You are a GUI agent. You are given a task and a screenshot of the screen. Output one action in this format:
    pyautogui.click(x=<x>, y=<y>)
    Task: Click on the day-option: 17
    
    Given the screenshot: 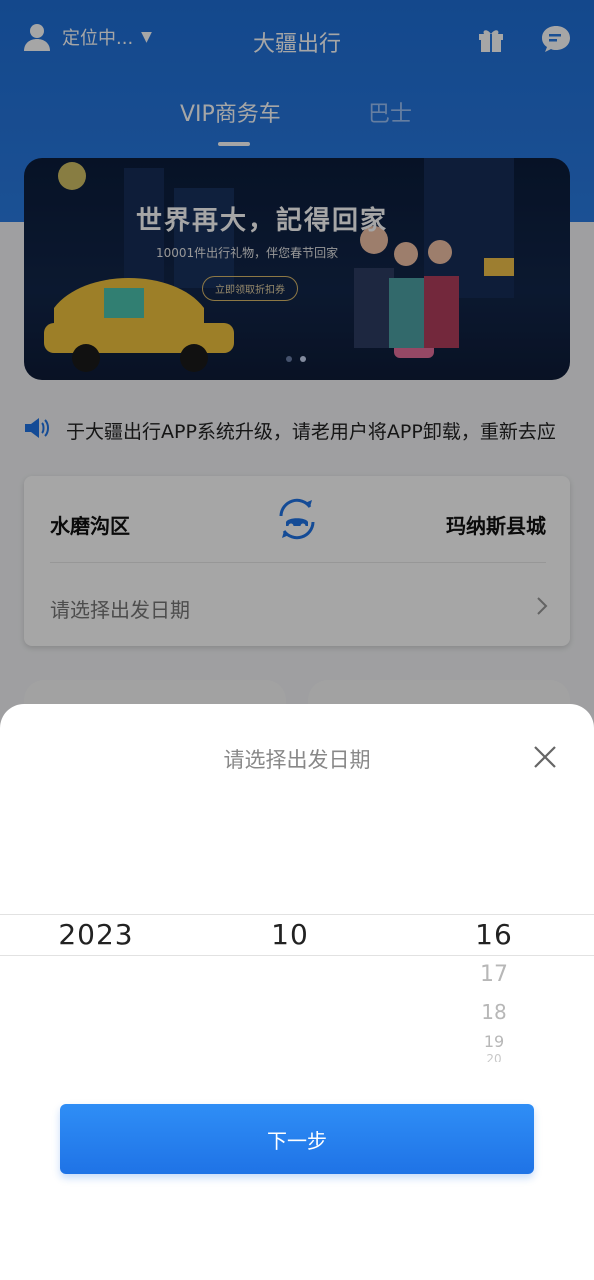 What is the action you would take?
    pyautogui.click(x=494, y=974)
    